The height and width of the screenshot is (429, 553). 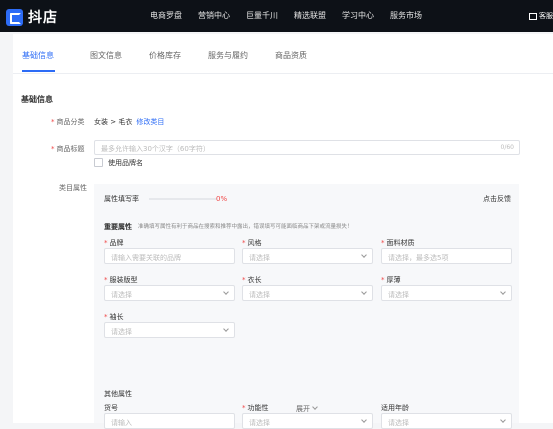 What do you see at coordinates (252, 243) in the screenshot?
I see `style-label: * 风格` at bounding box center [252, 243].